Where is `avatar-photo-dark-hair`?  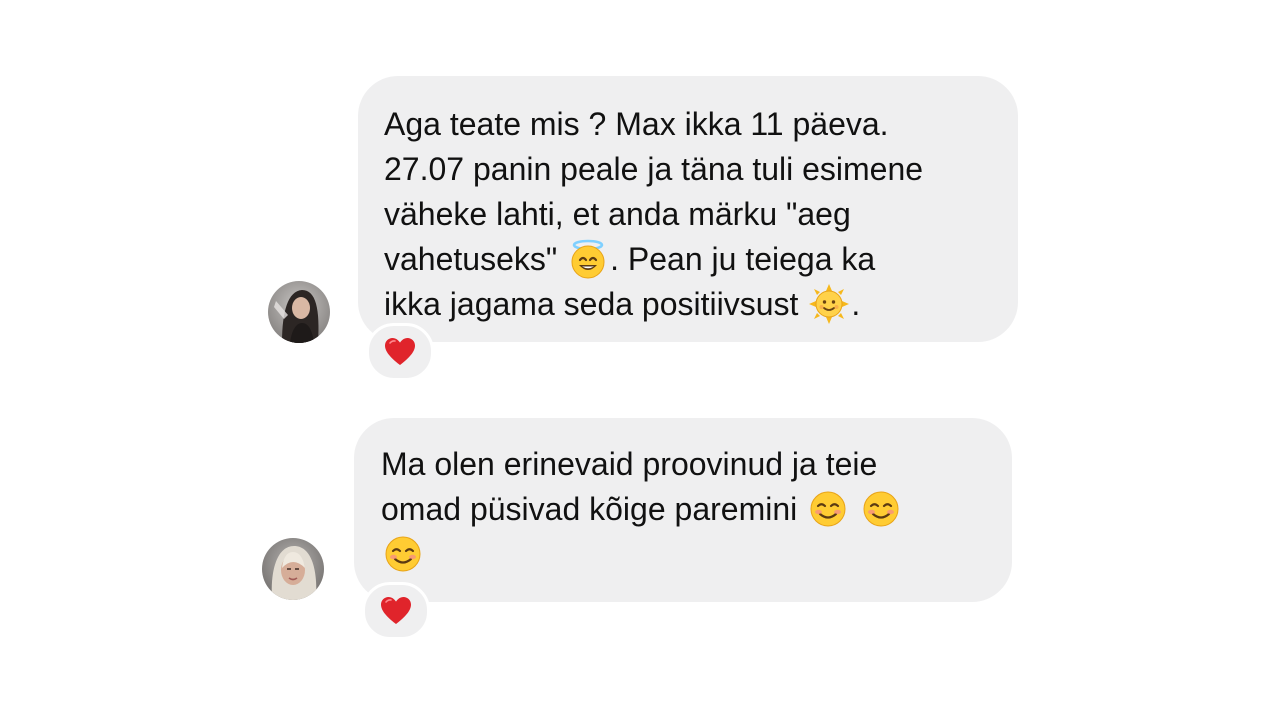
avatar-photo-dark-hair is located at coordinates (299, 312).